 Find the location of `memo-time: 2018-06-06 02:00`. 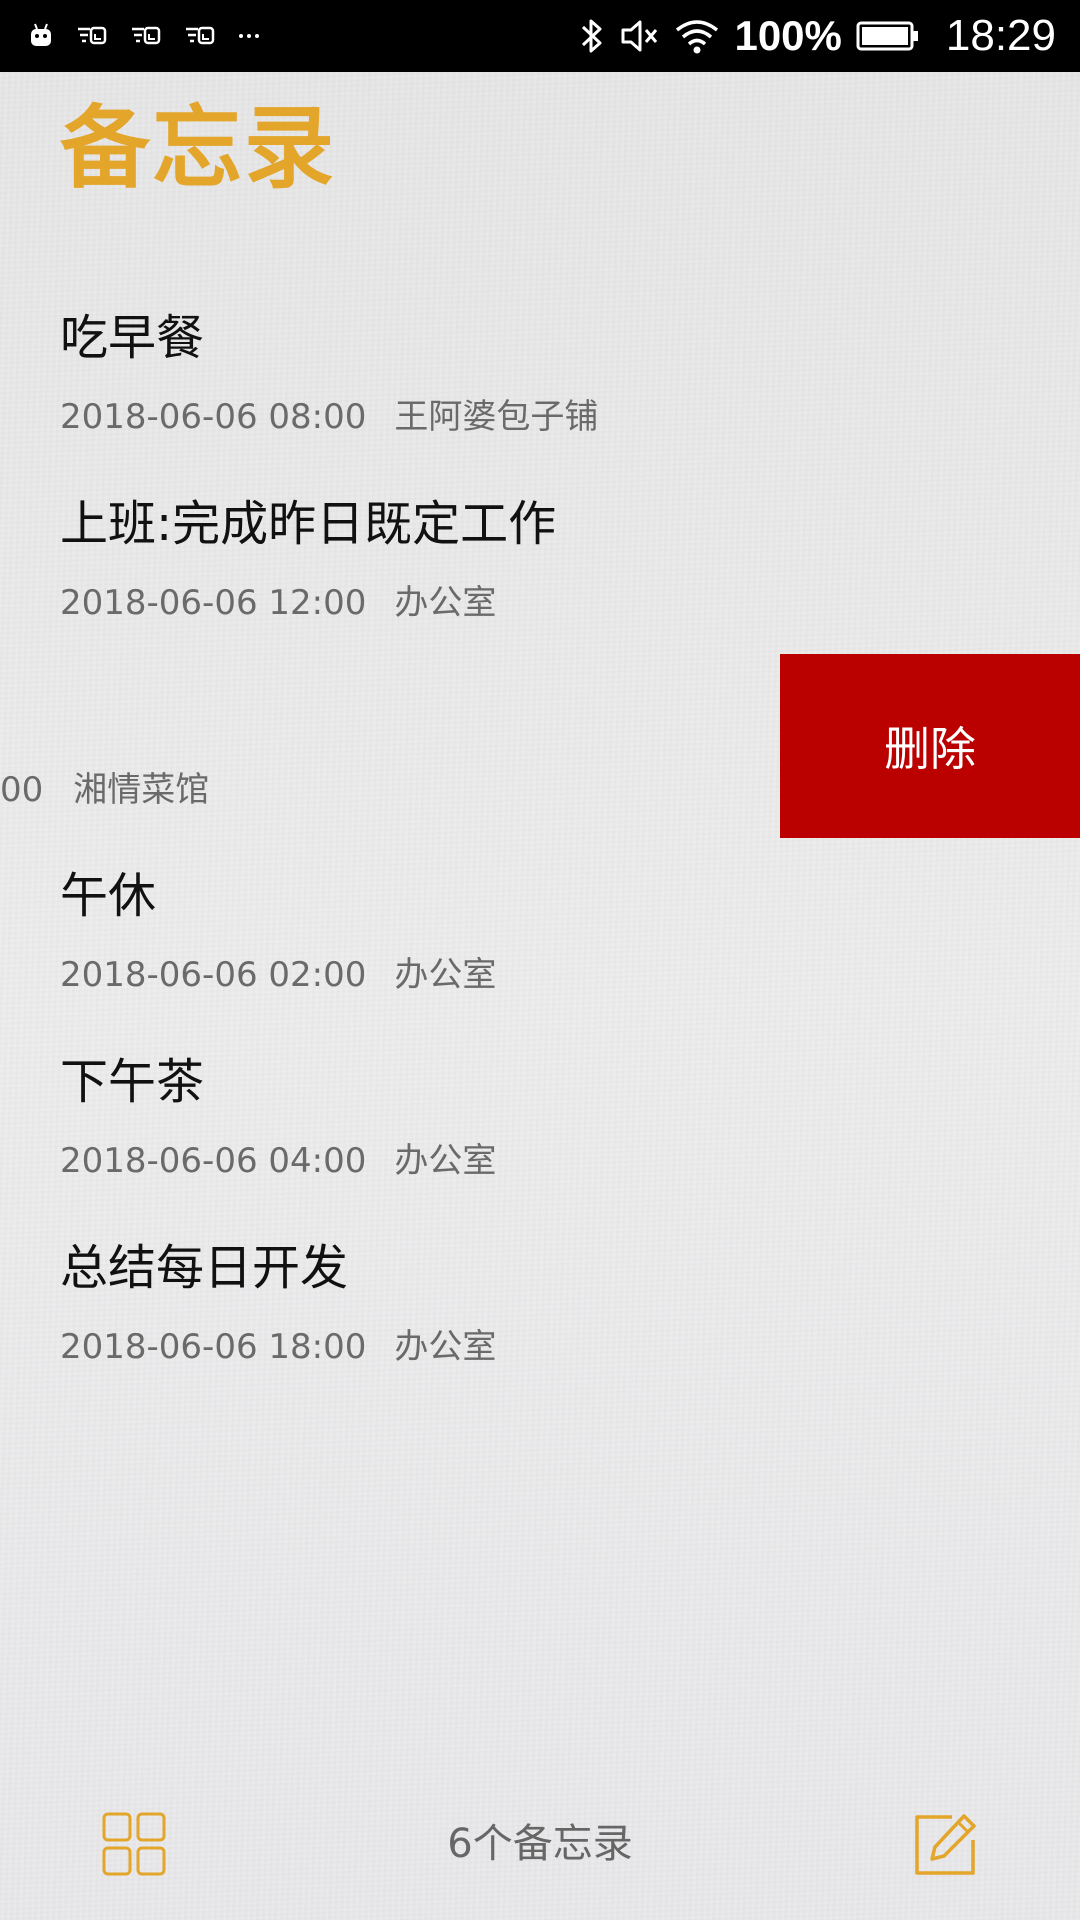

memo-time: 2018-06-06 02:00 is located at coordinates (213, 975).